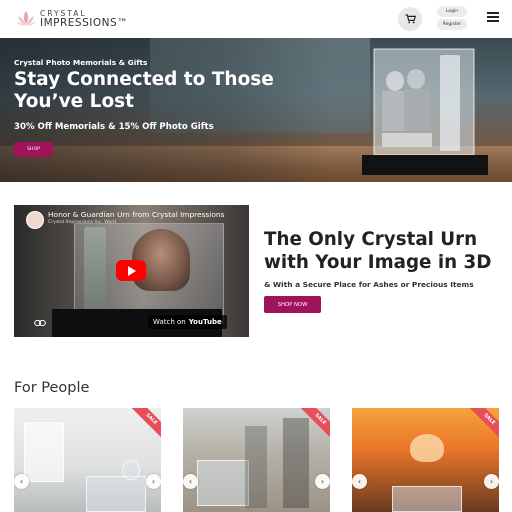  Describe the element at coordinates (425, 111) in the screenshot. I see `crystal-memorial-image` at that location.